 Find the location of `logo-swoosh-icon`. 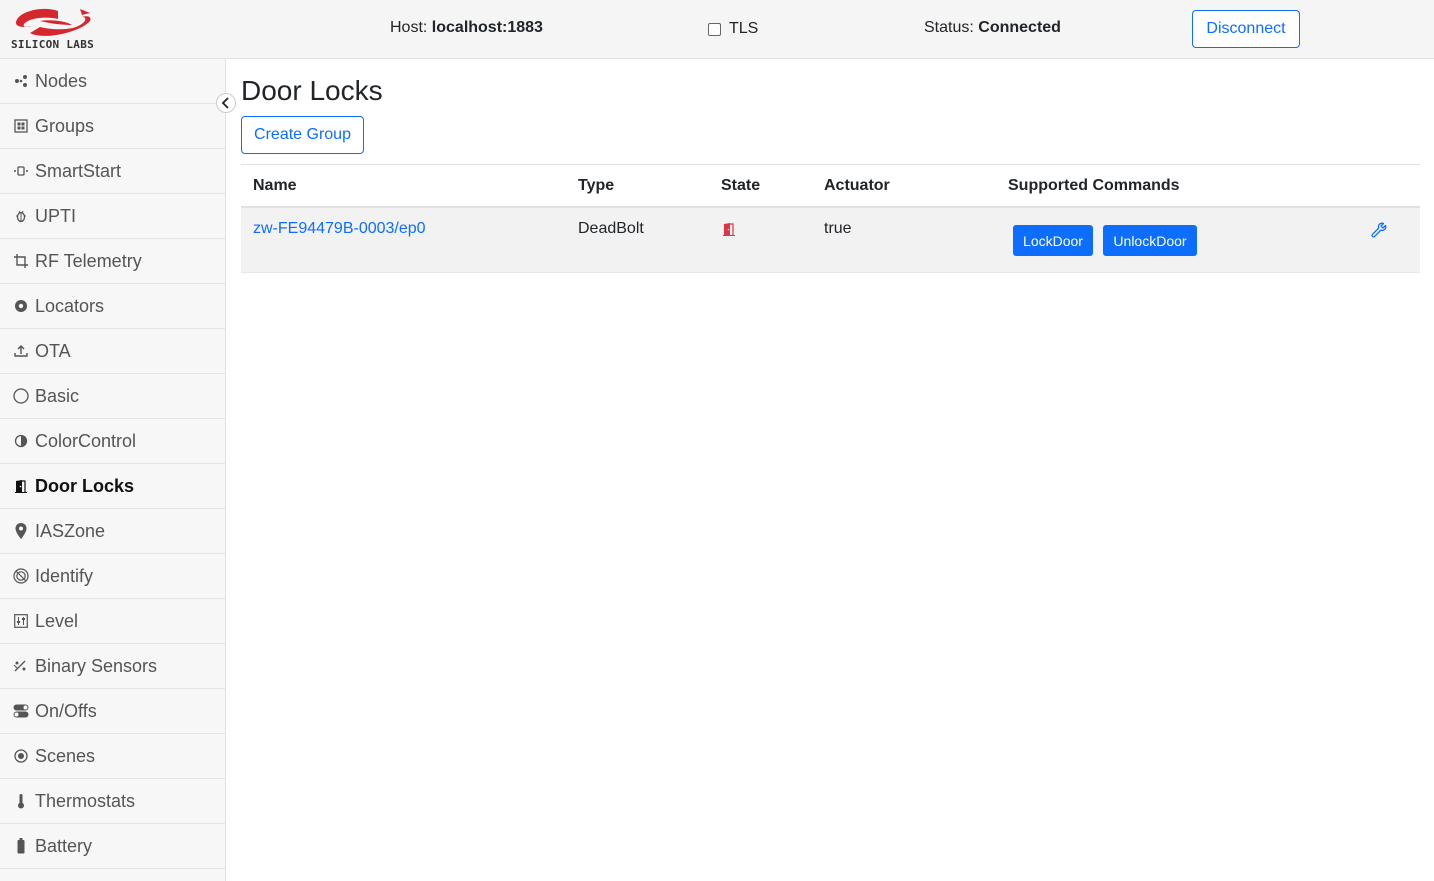

logo-swoosh-icon is located at coordinates (53, 22).